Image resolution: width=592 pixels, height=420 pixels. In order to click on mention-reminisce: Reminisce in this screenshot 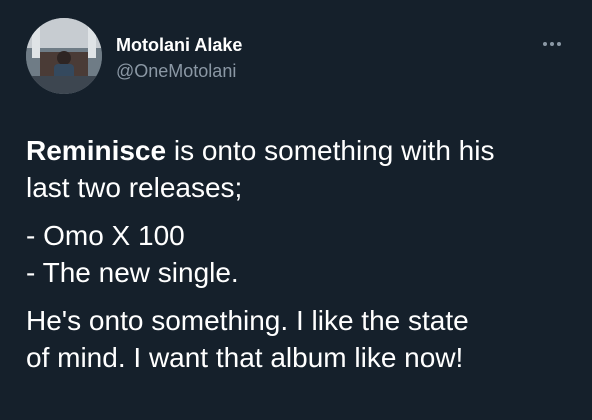, I will do `click(96, 150)`.